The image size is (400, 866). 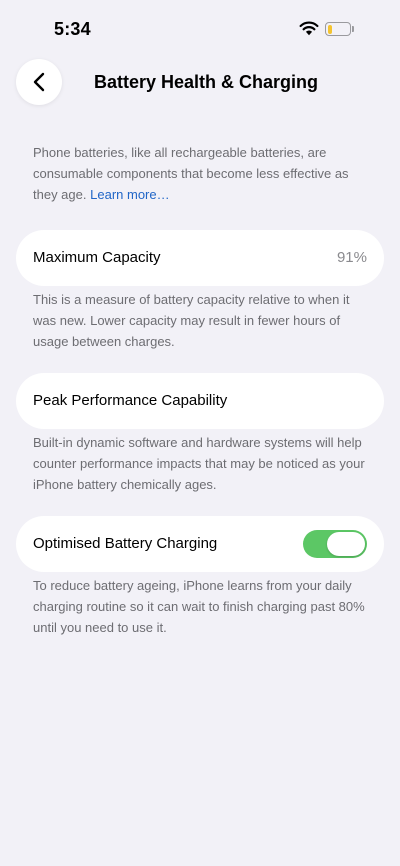 I want to click on optimised-charging-label: Optimised Battery Charging, so click(x=125, y=543).